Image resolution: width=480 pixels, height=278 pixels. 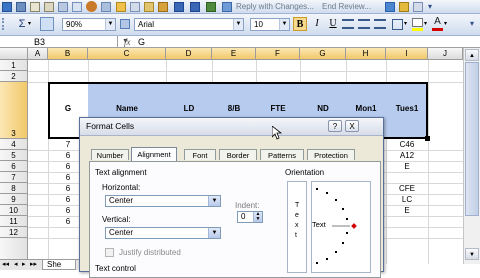 I want to click on cell-i5: A12, so click(x=407, y=155).